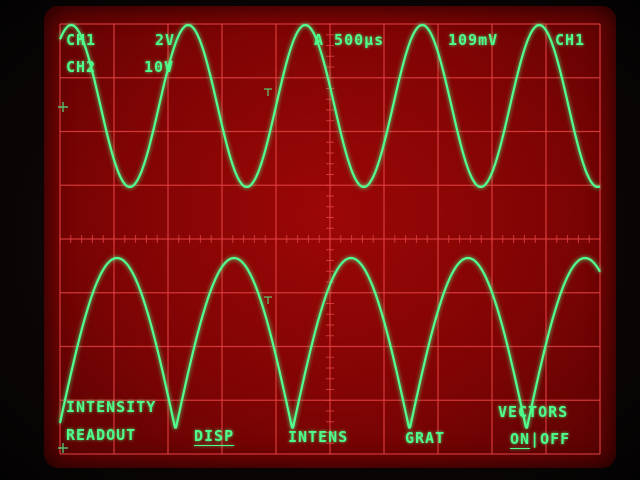  I want to click on timebase-readout: A 500µs, so click(349, 40).